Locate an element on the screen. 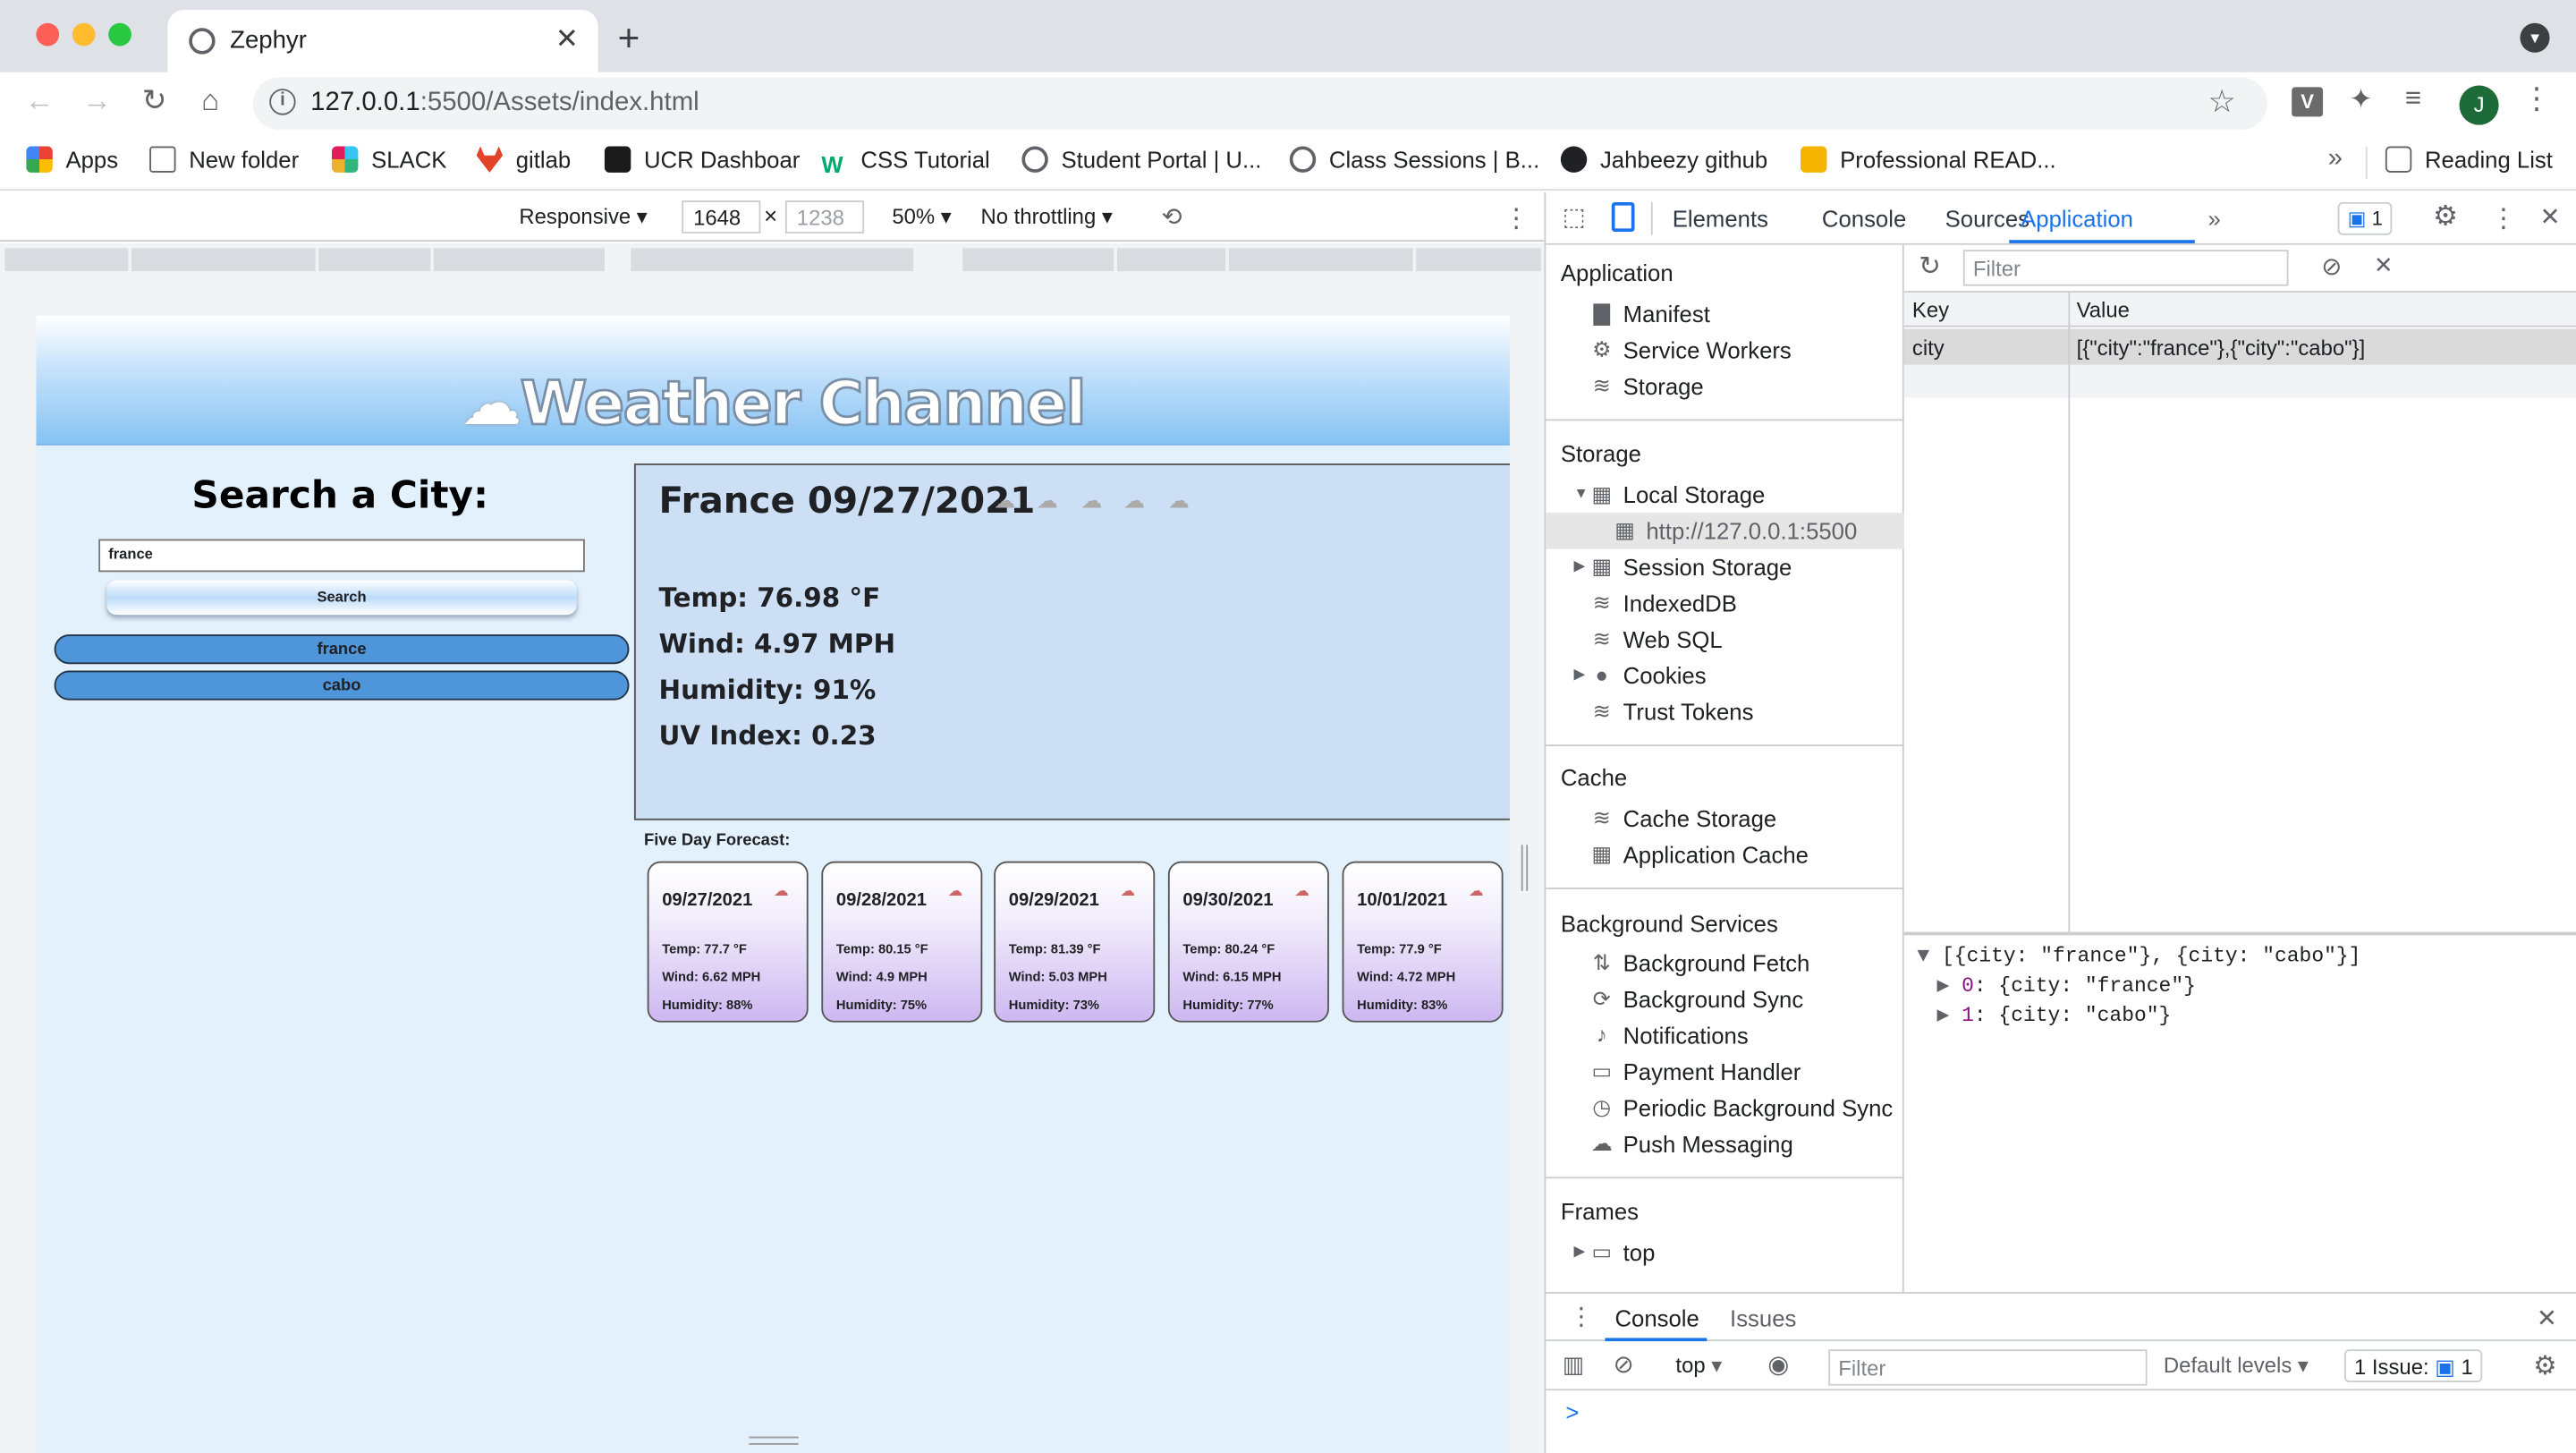 The image size is (2576, 1453). zoom-select: 50% ▾ is located at coordinates (921, 217).